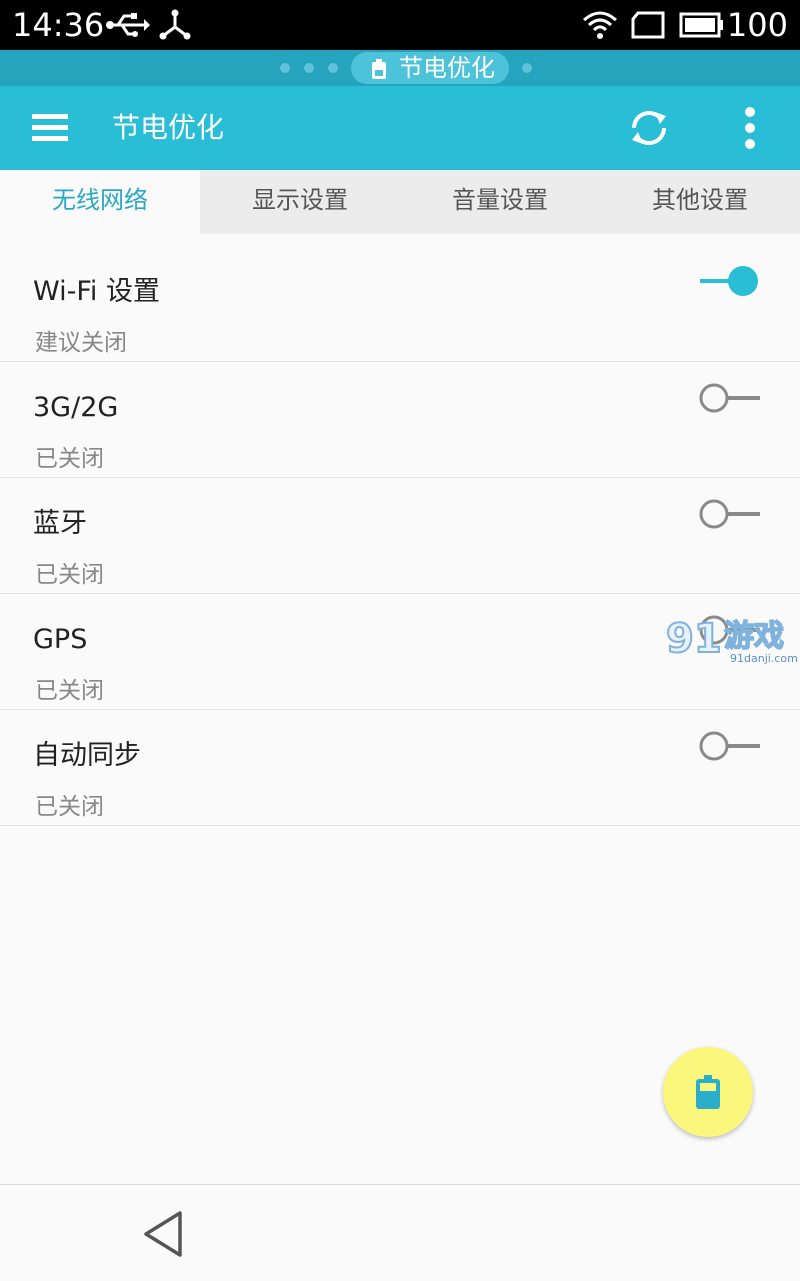 Image resolution: width=800 pixels, height=1281 pixels. Describe the element at coordinates (300, 202) in the screenshot. I see `tab-display: 显示设置` at that location.